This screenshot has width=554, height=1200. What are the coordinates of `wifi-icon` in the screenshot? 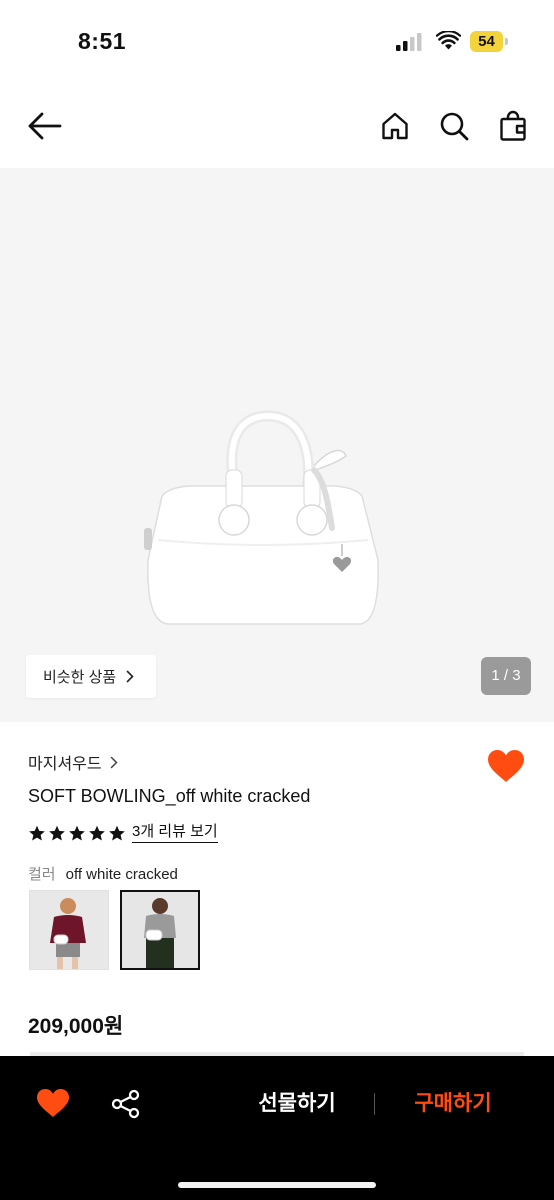 It's located at (448, 40).